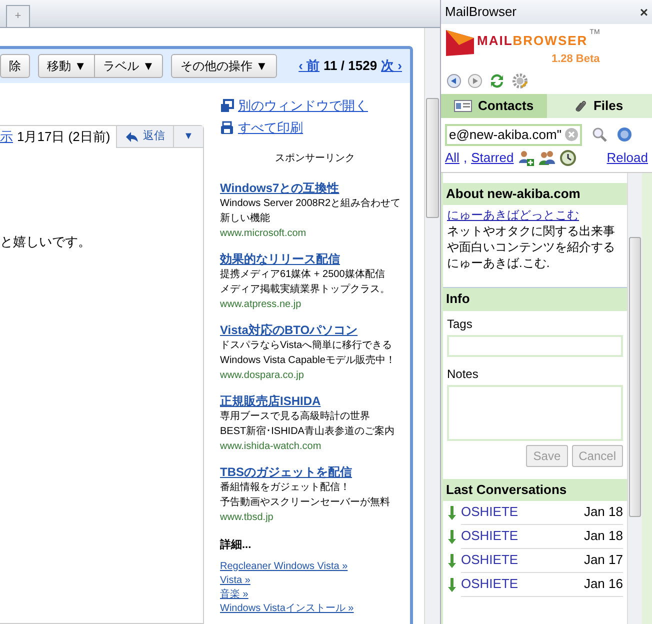 The height and width of the screenshot is (624, 652). I want to click on contact-card-icon, so click(463, 106).